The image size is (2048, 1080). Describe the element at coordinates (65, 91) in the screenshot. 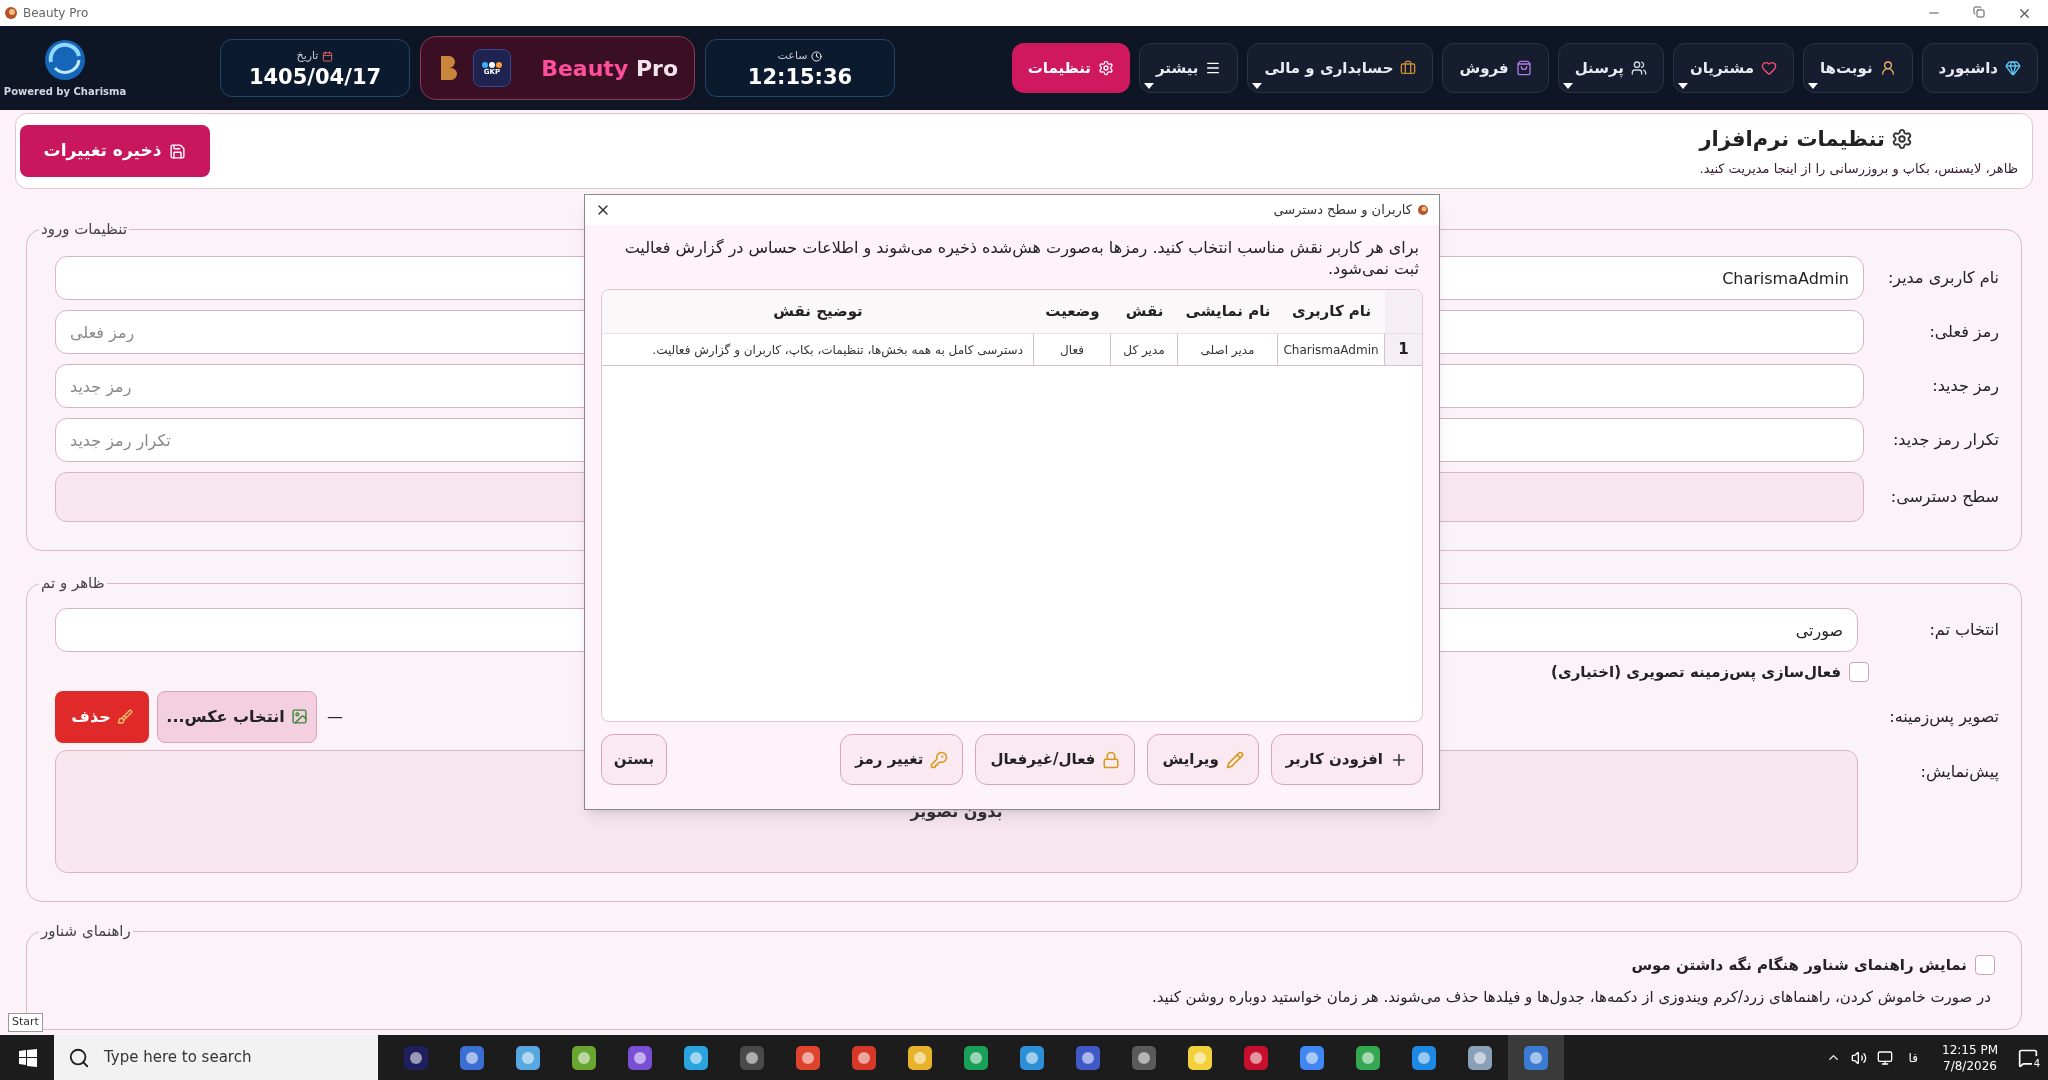

I see `powered-by-text: Powered by Charisma` at that location.